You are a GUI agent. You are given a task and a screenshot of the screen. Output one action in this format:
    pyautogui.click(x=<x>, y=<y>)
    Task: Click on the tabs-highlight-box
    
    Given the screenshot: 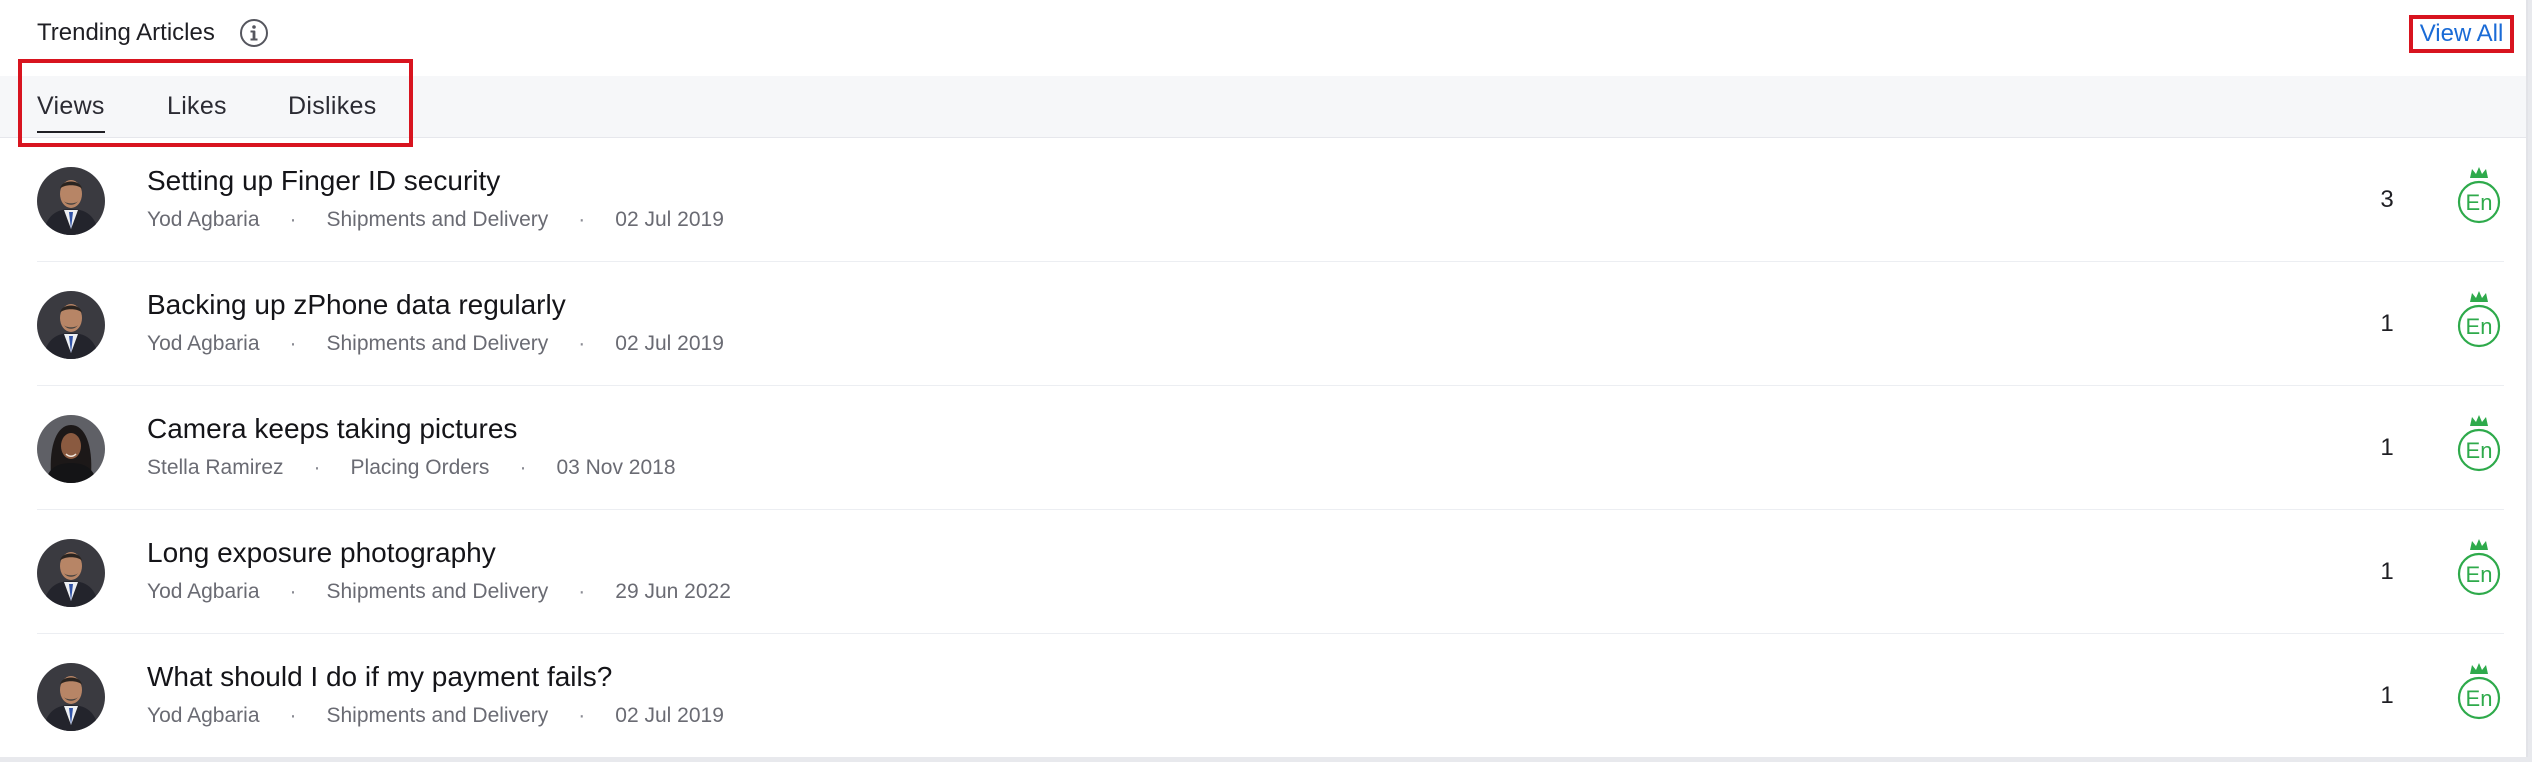 What is the action you would take?
    pyautogui.click(x=215, y=103)
    